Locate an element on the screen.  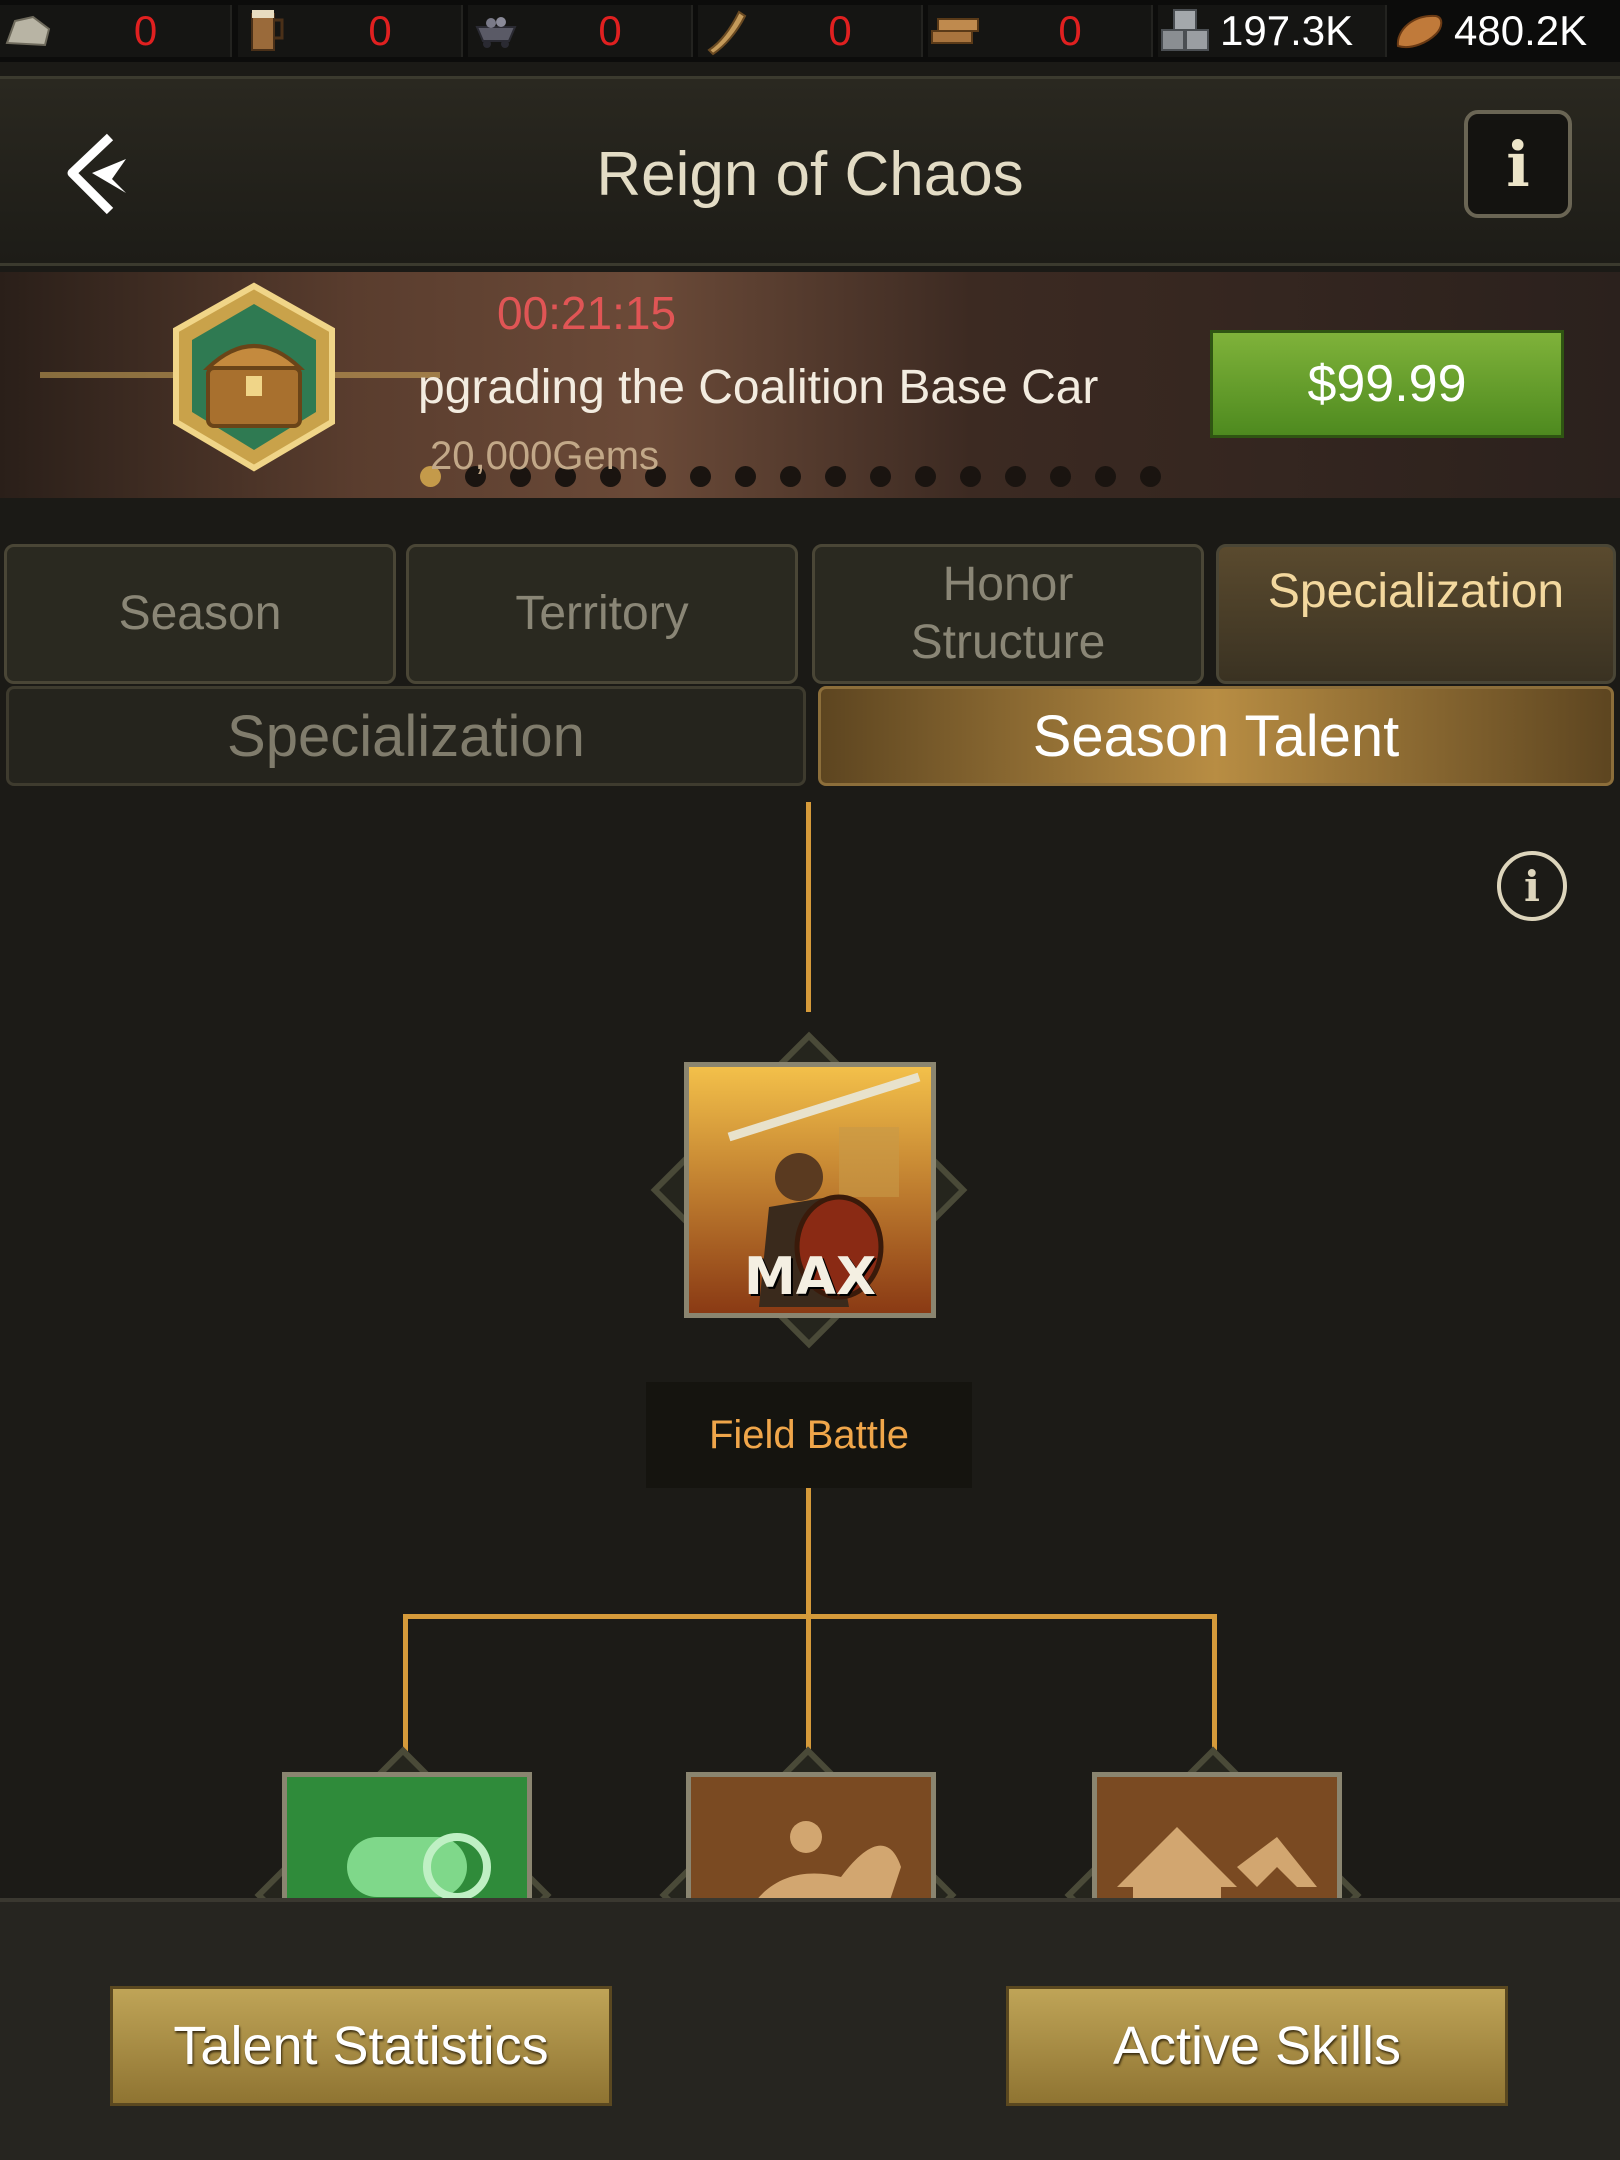
resource-value: 480.2K is located at coordinates (1521, 30).